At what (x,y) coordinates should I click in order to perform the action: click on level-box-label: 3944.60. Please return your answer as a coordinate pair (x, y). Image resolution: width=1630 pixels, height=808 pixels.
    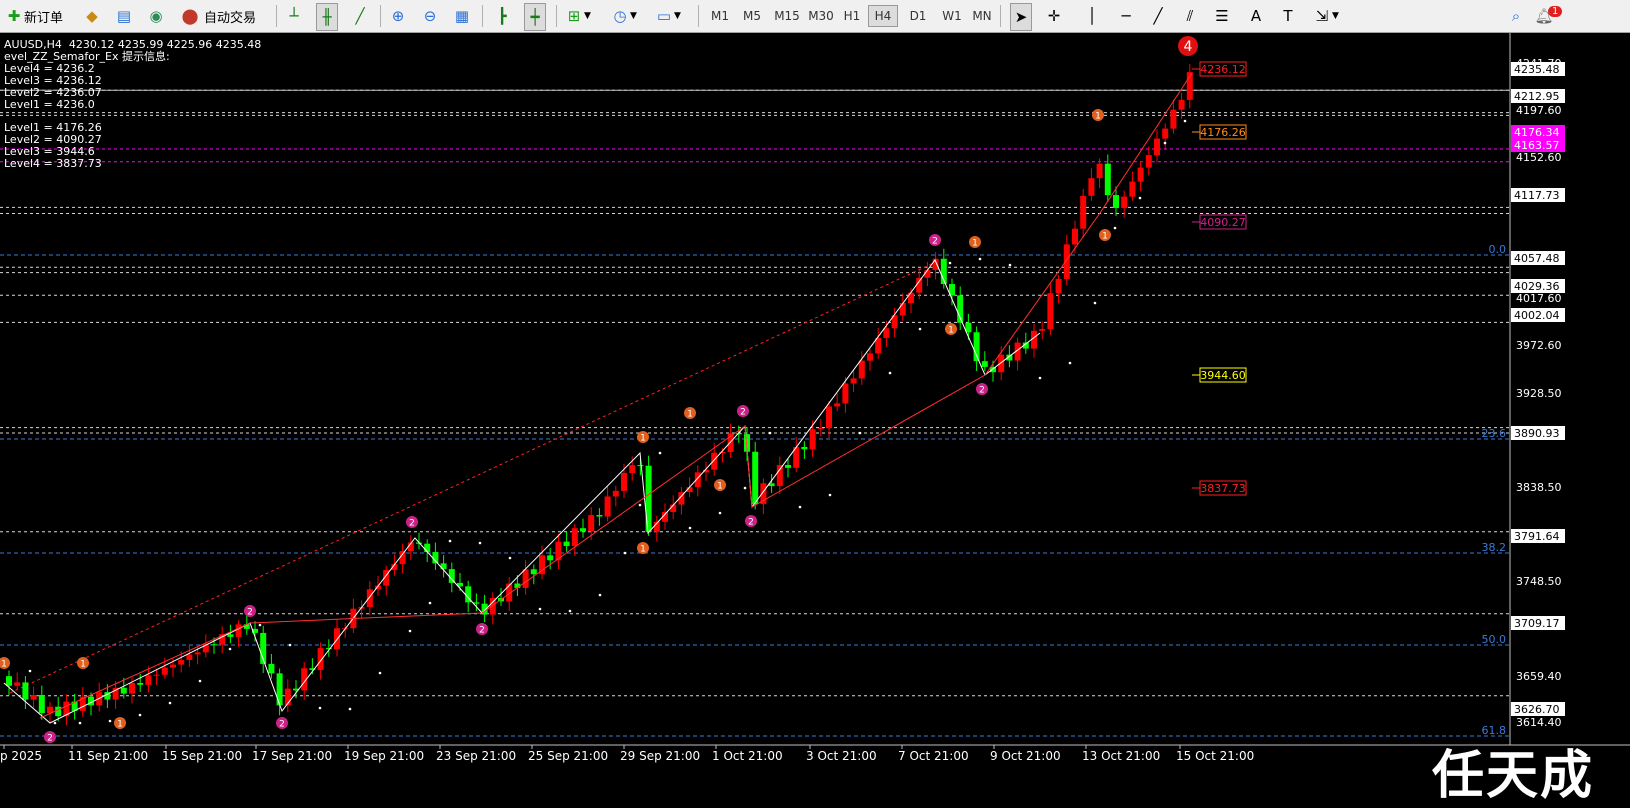
    Looking at the image, I should click on (1223, 375).